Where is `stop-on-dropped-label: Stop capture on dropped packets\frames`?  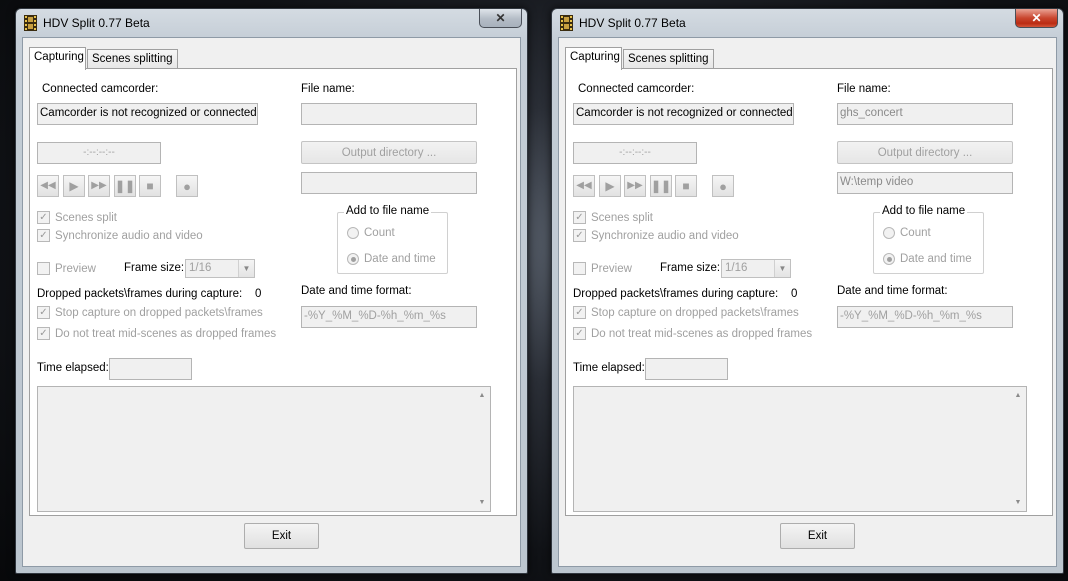
stop-on-dropped-label: Stop capture on dropped packets\frames is located at coordinates (695, 312).